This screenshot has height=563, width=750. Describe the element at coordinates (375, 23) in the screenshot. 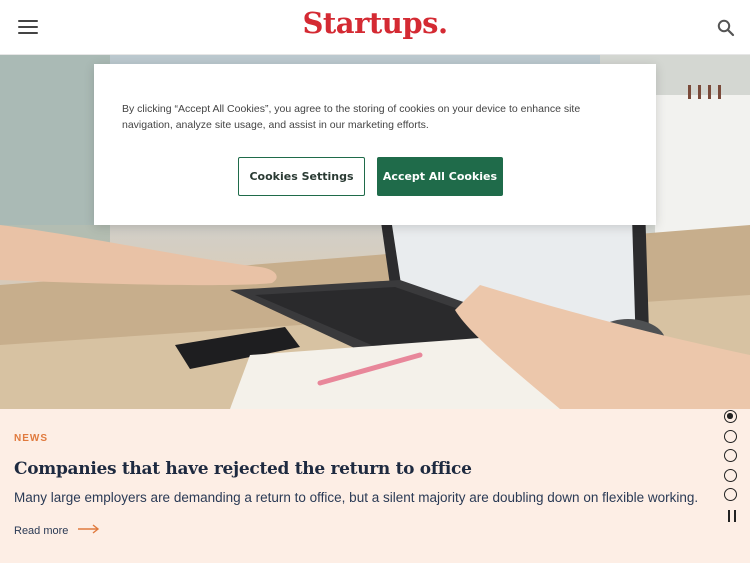

I see `site-logo: Startups.` at that location.